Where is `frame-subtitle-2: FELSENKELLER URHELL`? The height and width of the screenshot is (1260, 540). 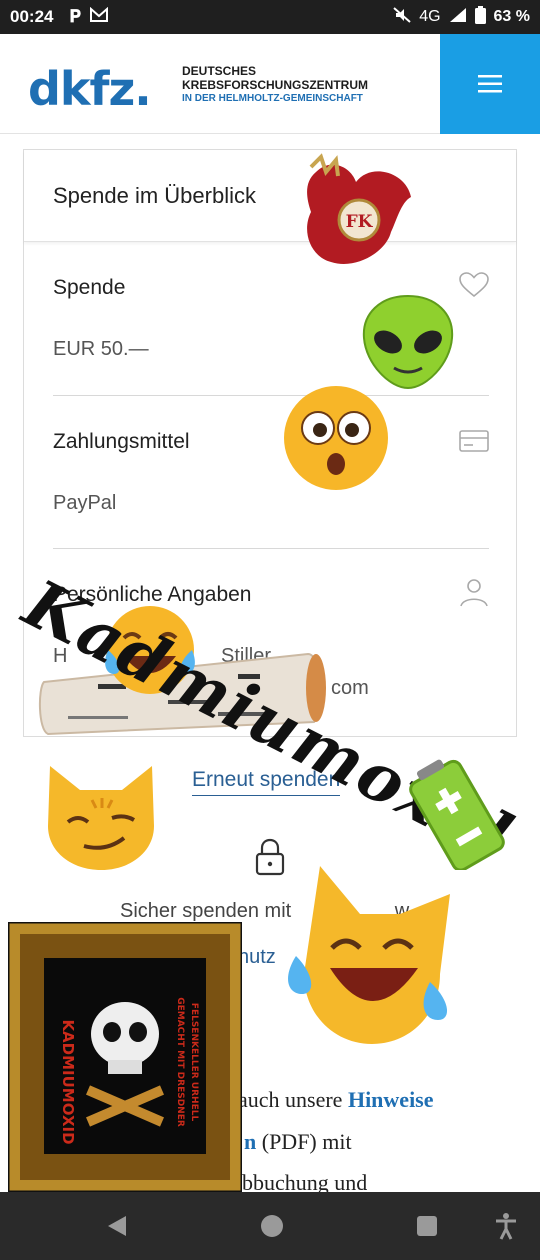
frame-subtitle-2: FELSENKELLER URHELL is located at coordinates (194, 1062).